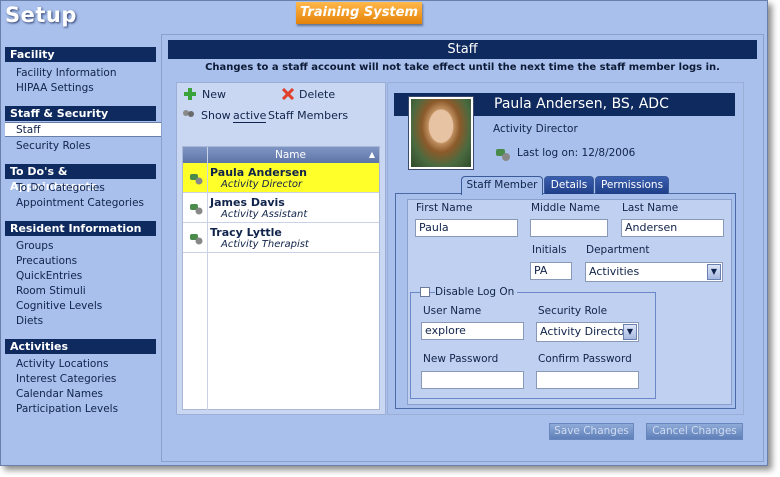  Describe the element at coordinates (461, 359) in the screenshot. I see `new-password-label: New Password` at that location.